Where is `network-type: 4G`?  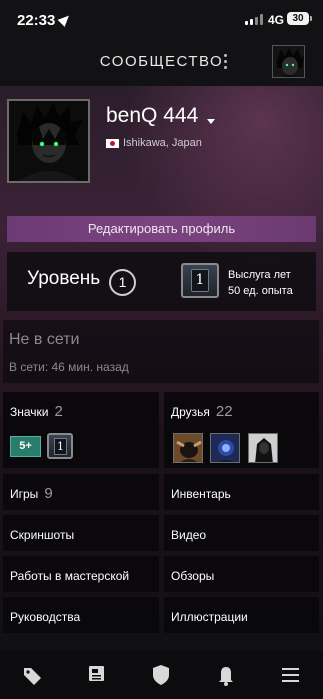 network-type: 4G is located at coordinates (276, 20).